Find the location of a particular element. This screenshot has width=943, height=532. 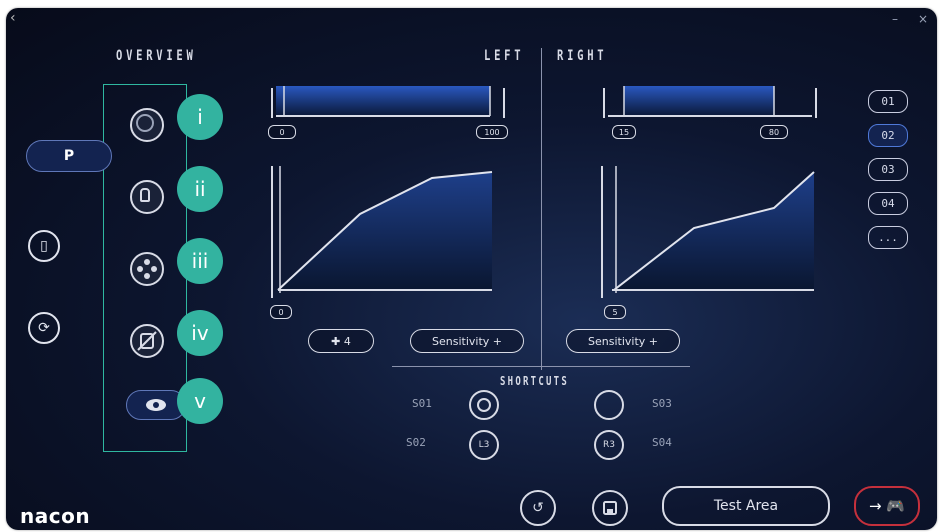

left-curve-preset-button: ✚ 4 is located at coordinates (341, 341).